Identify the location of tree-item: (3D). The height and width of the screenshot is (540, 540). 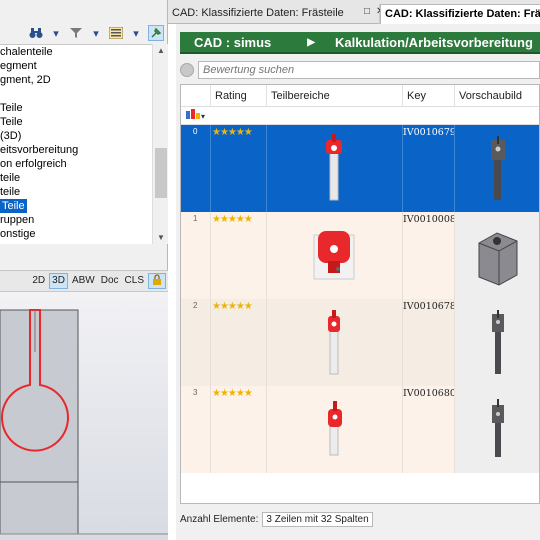
(76, 136).